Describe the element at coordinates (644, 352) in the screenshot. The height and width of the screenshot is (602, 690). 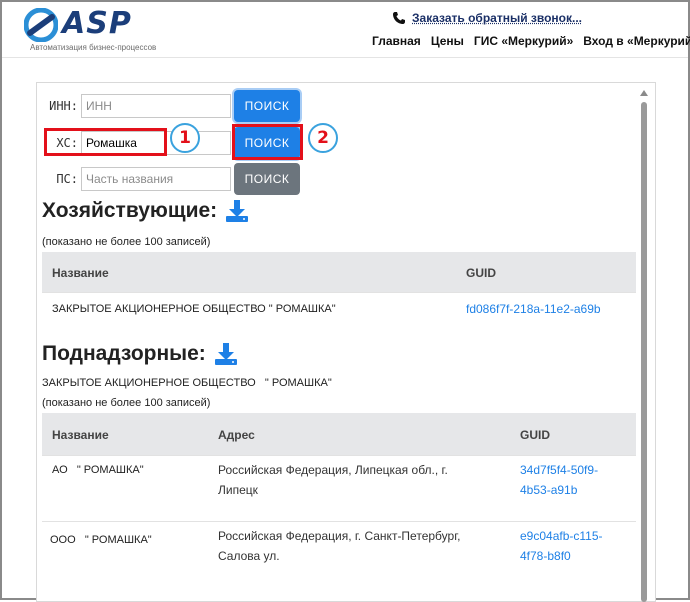
I see `scroll-thumb` at that location.